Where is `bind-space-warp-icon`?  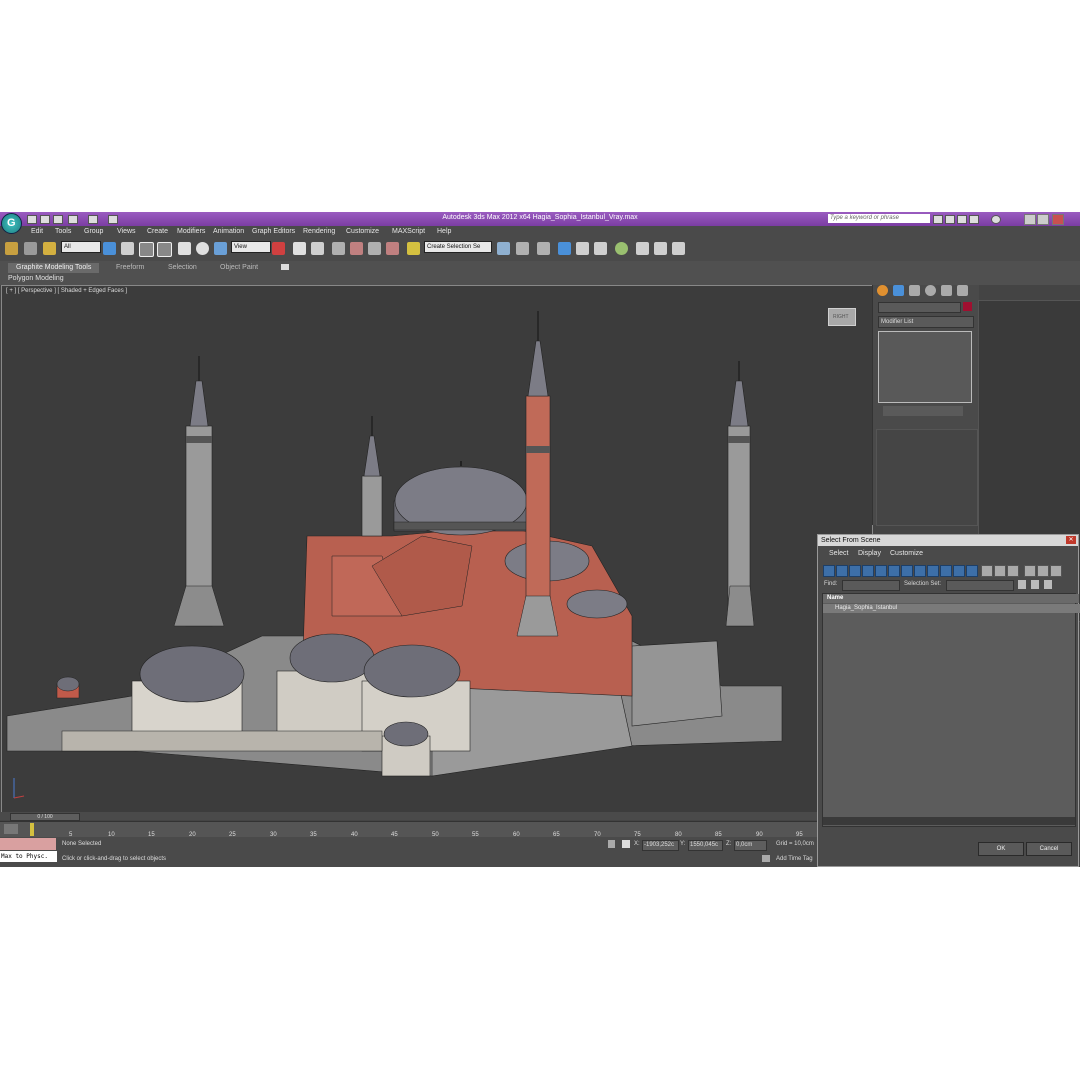 bind-space-warp-icon is located at coordinates (49, 248).